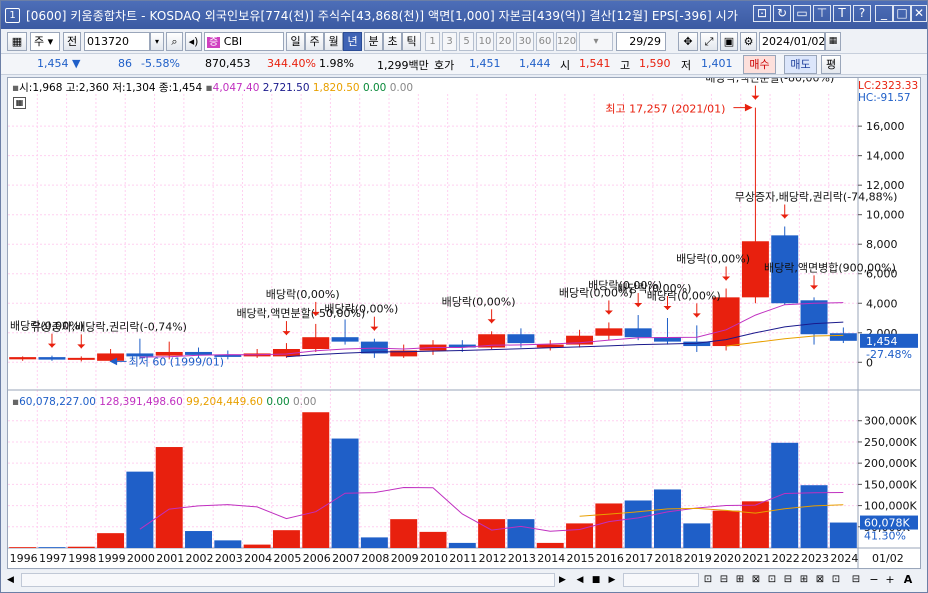 This screenshot has width=928, height=593. What do you see at coordinates (314, 41) in the screenshot?
I see `period-week: 주` at bounding box center [314, 41].